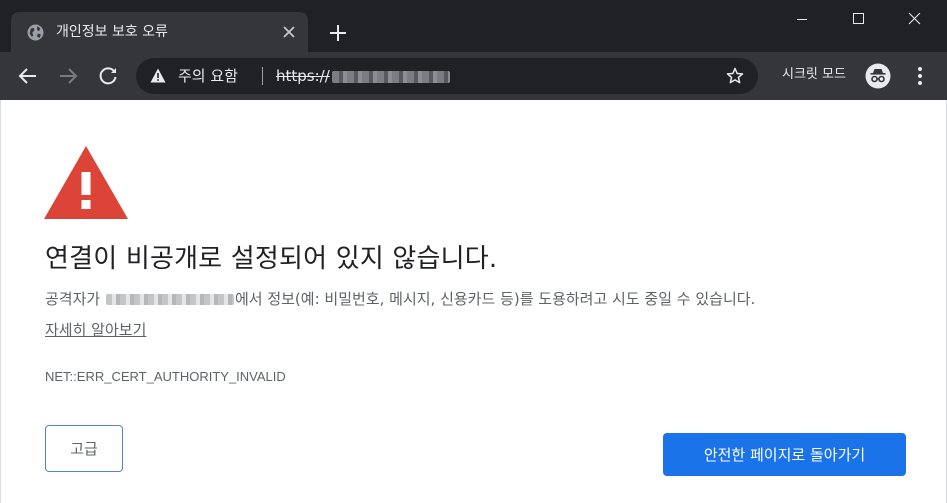 Image resolution: width=947 pixels, height=503 pixels. I want to click on browser-toolbar: 주의 요함 https:// 시크릿 모드, so click(473, 76).